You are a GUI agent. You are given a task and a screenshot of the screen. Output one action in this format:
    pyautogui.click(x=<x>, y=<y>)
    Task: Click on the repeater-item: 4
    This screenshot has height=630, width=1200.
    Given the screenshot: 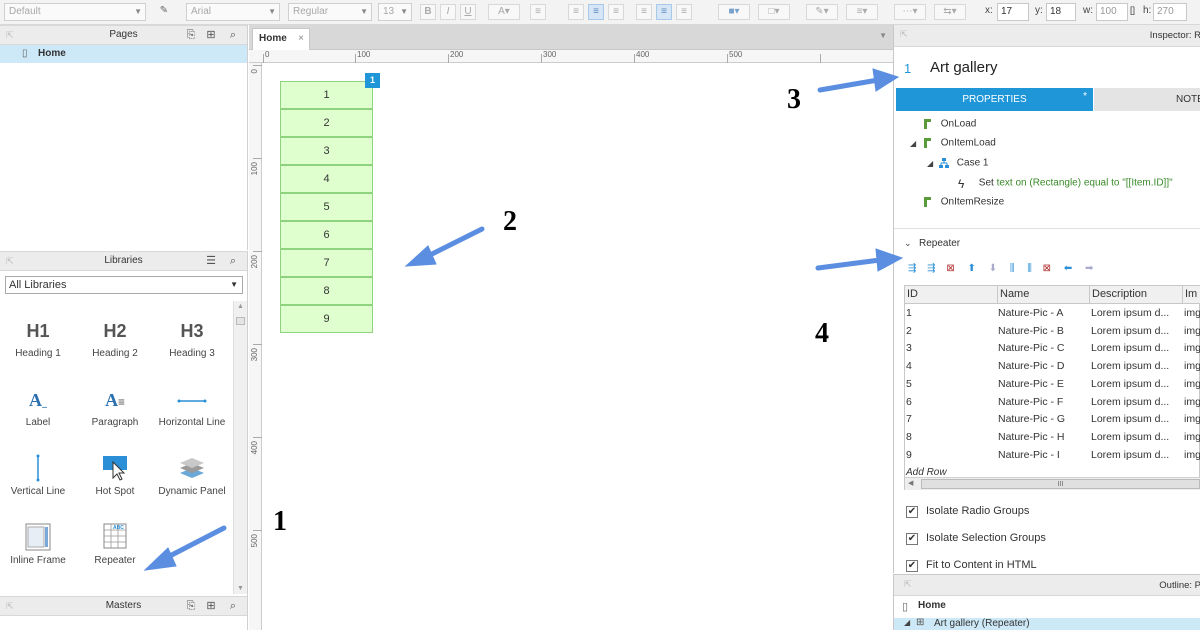 What is the action you would take?
    pyautogui.click(x=326, y=179)
    